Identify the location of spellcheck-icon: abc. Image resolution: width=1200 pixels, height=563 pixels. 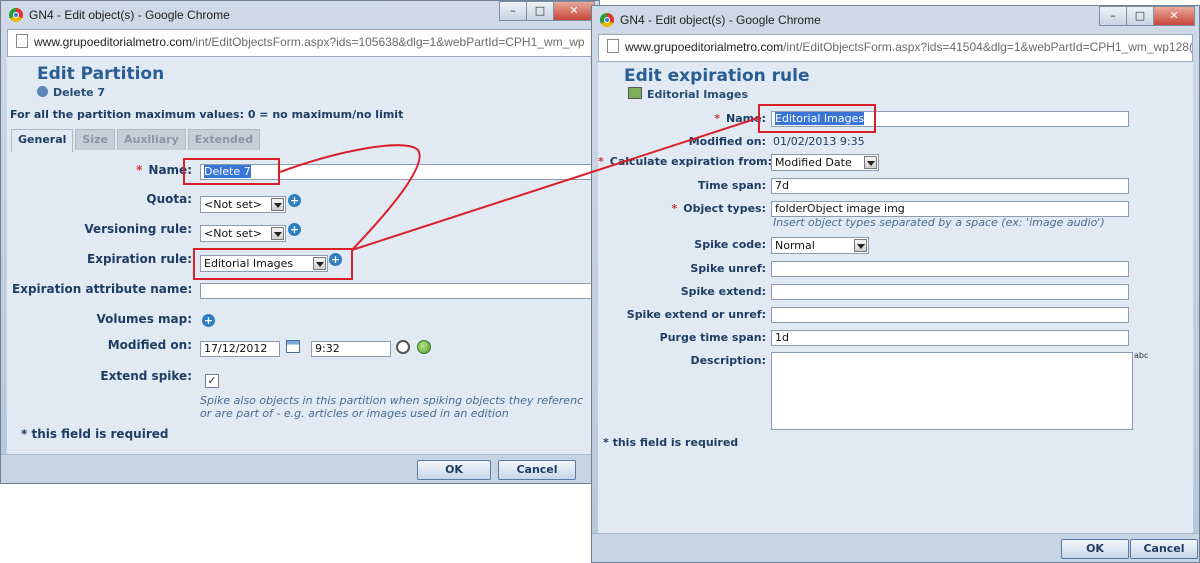
(1141, 355).